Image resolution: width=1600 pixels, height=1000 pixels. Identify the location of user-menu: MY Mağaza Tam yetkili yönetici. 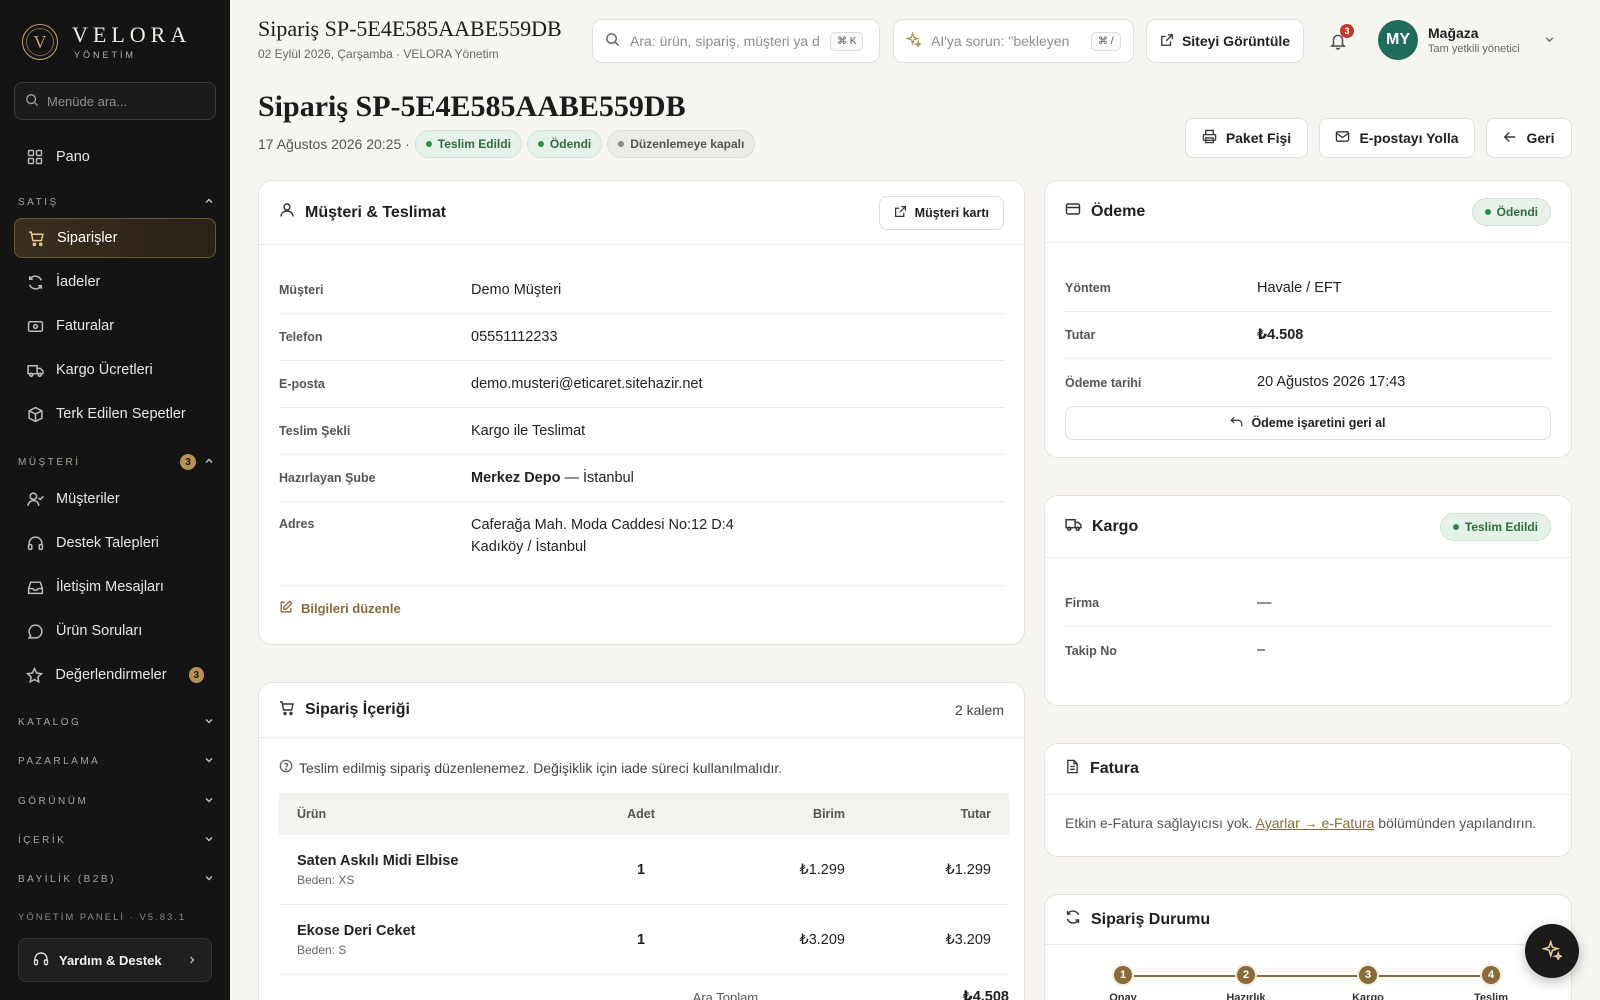
(1466, 40).